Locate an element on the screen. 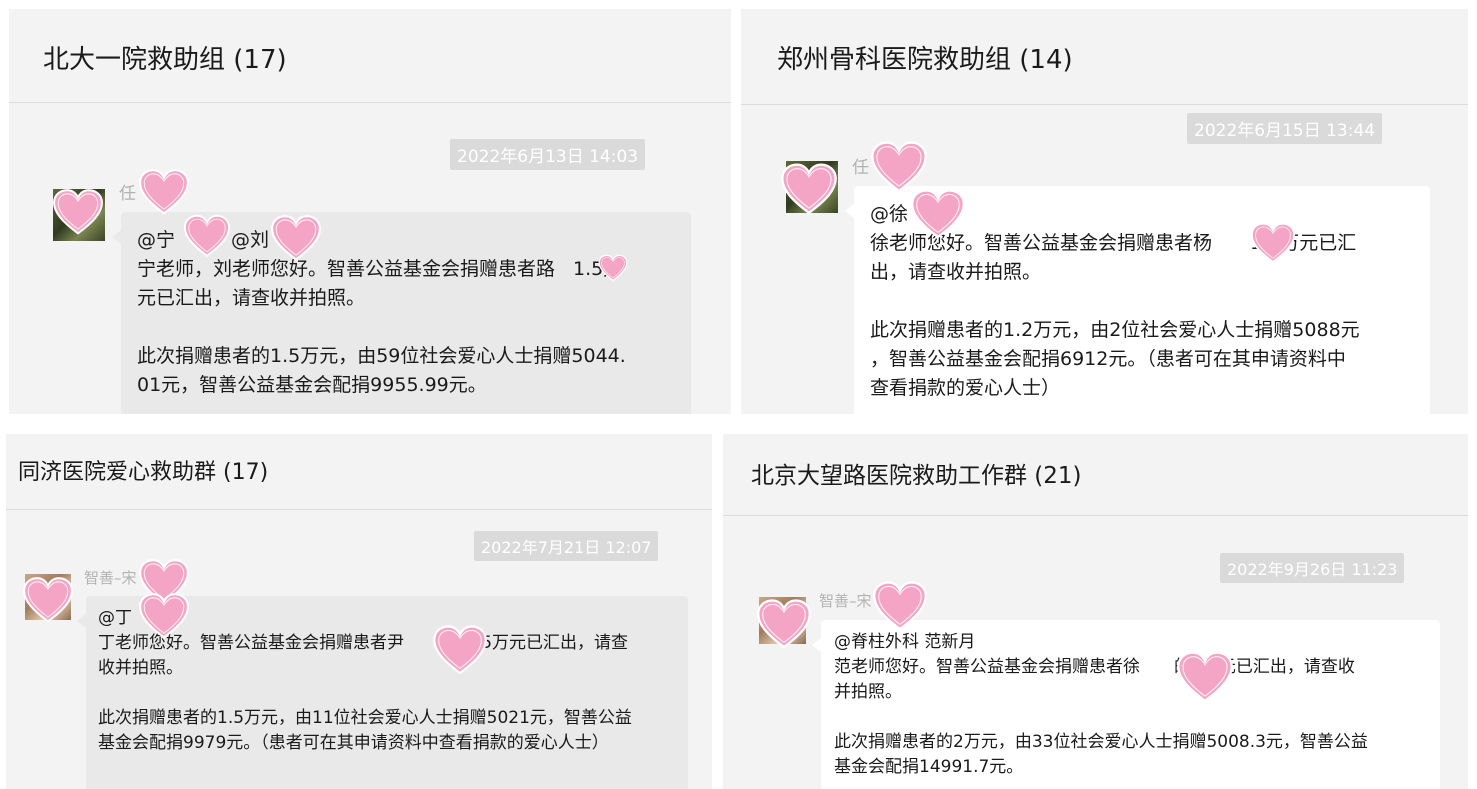  message-line: 丁老师您好。智善公益基金会捐赠患者尹 的1.5万元已汇出，请查 is located at coordinates (363, 643).